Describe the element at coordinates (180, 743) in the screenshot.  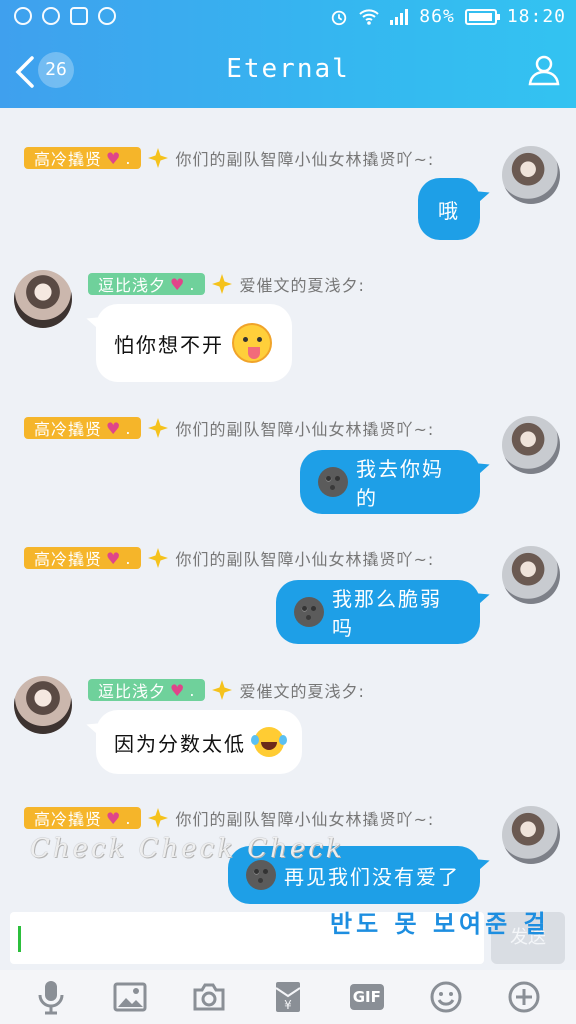
I see `message-text: 因为分数太低` at that location.